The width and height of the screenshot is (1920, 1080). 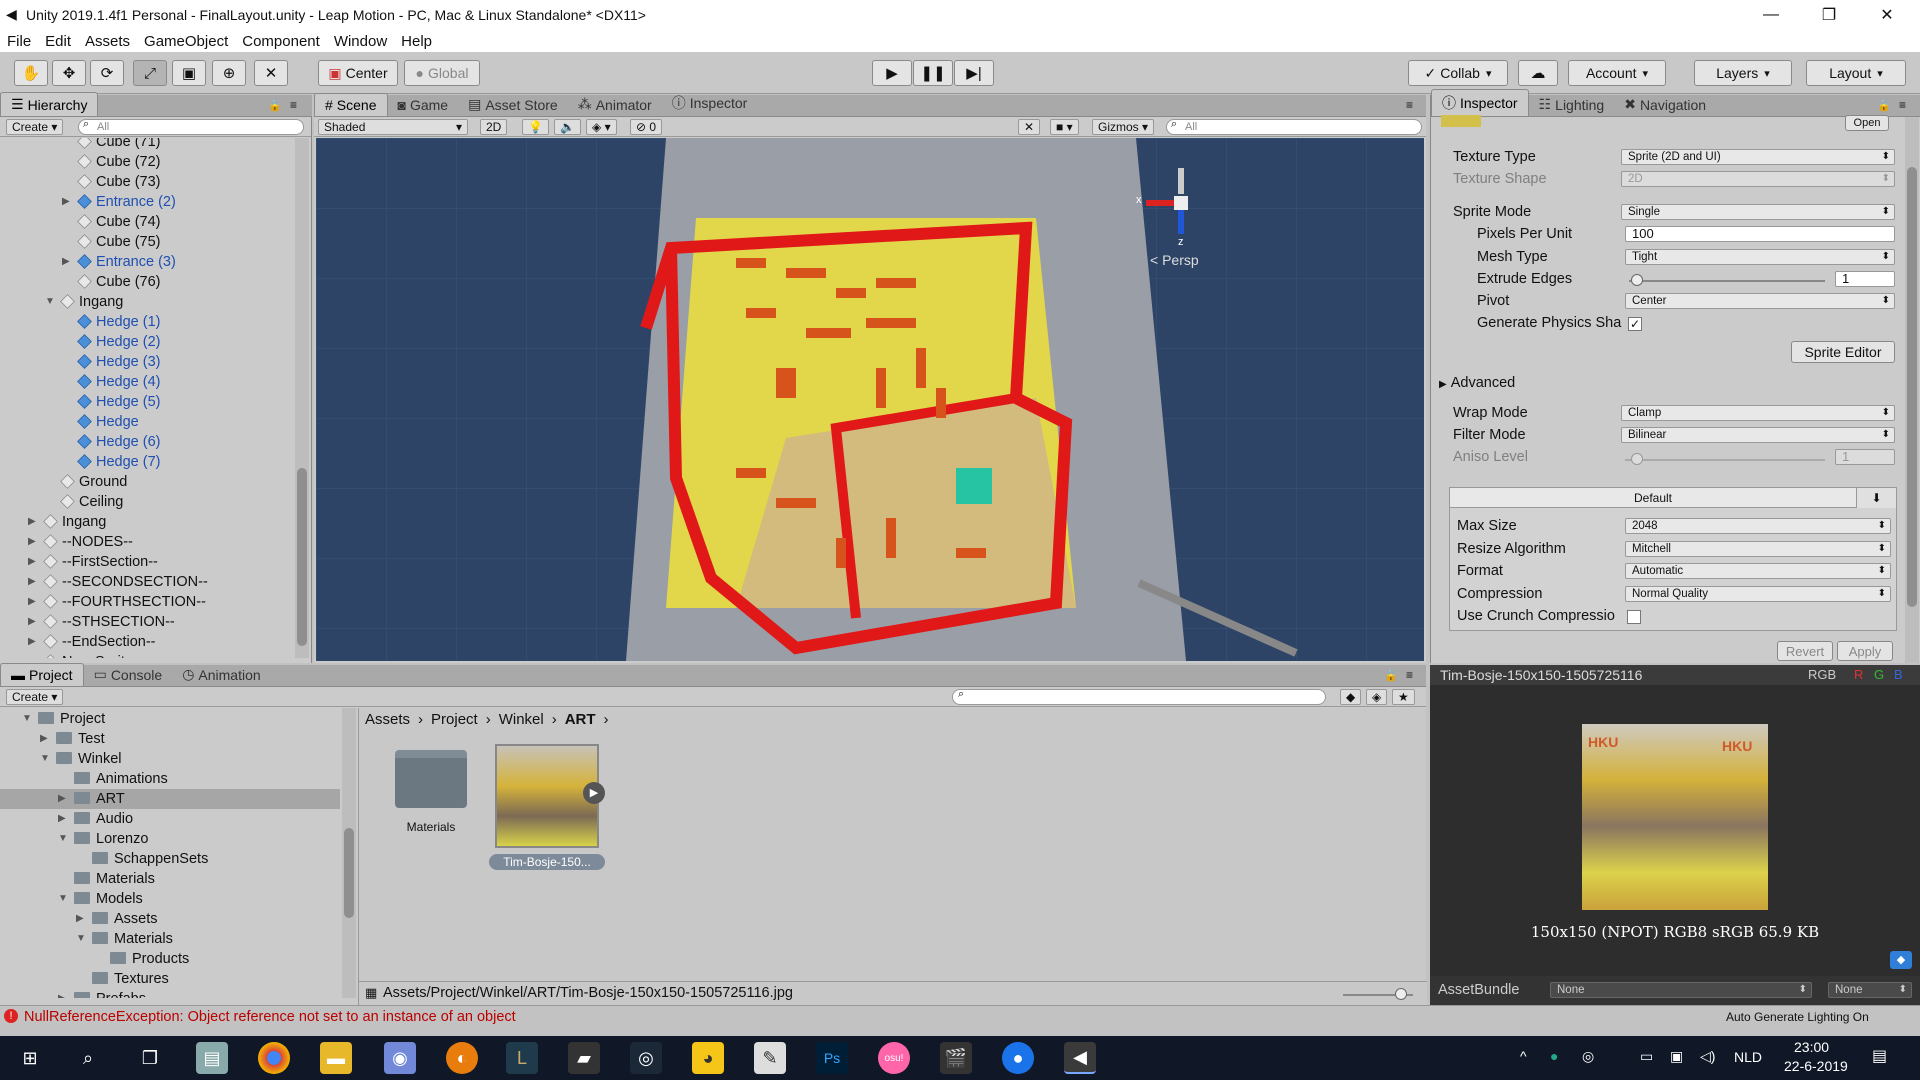 I want to click on tab-animator: ⁂ Animator, so click(x=615, y=104).